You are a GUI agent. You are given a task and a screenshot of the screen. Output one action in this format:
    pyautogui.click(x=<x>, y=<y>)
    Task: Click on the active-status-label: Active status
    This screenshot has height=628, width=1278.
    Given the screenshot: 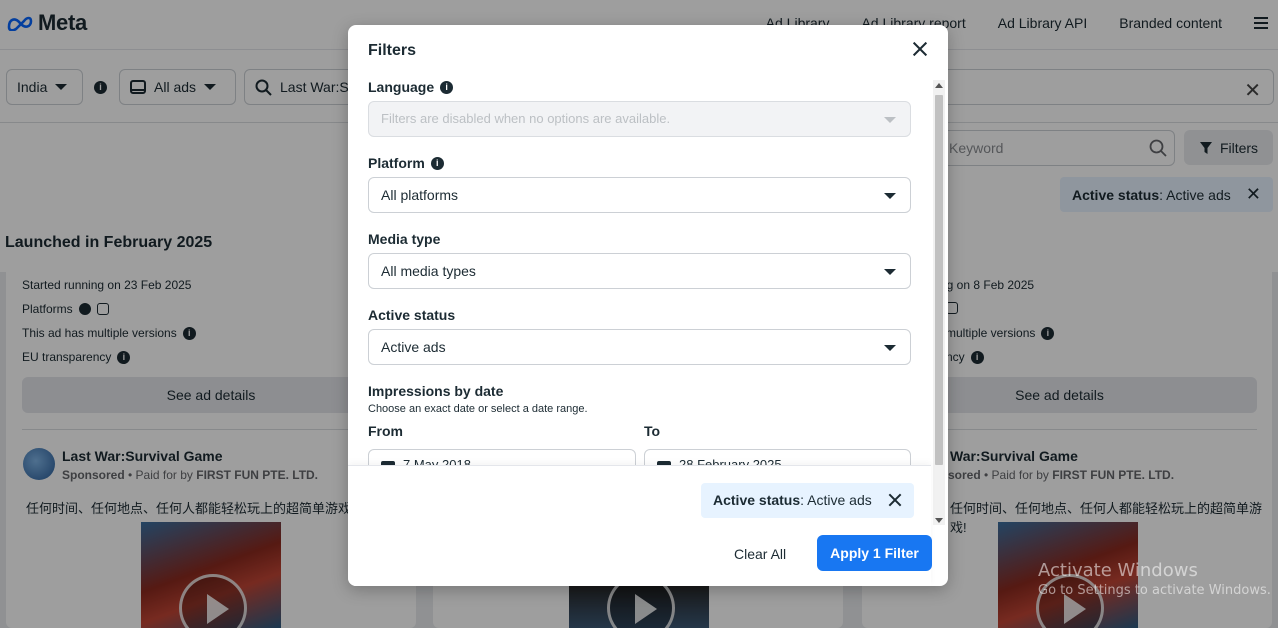 What is the action you would take?
    pyautogui.click(x=412, y=315)
    